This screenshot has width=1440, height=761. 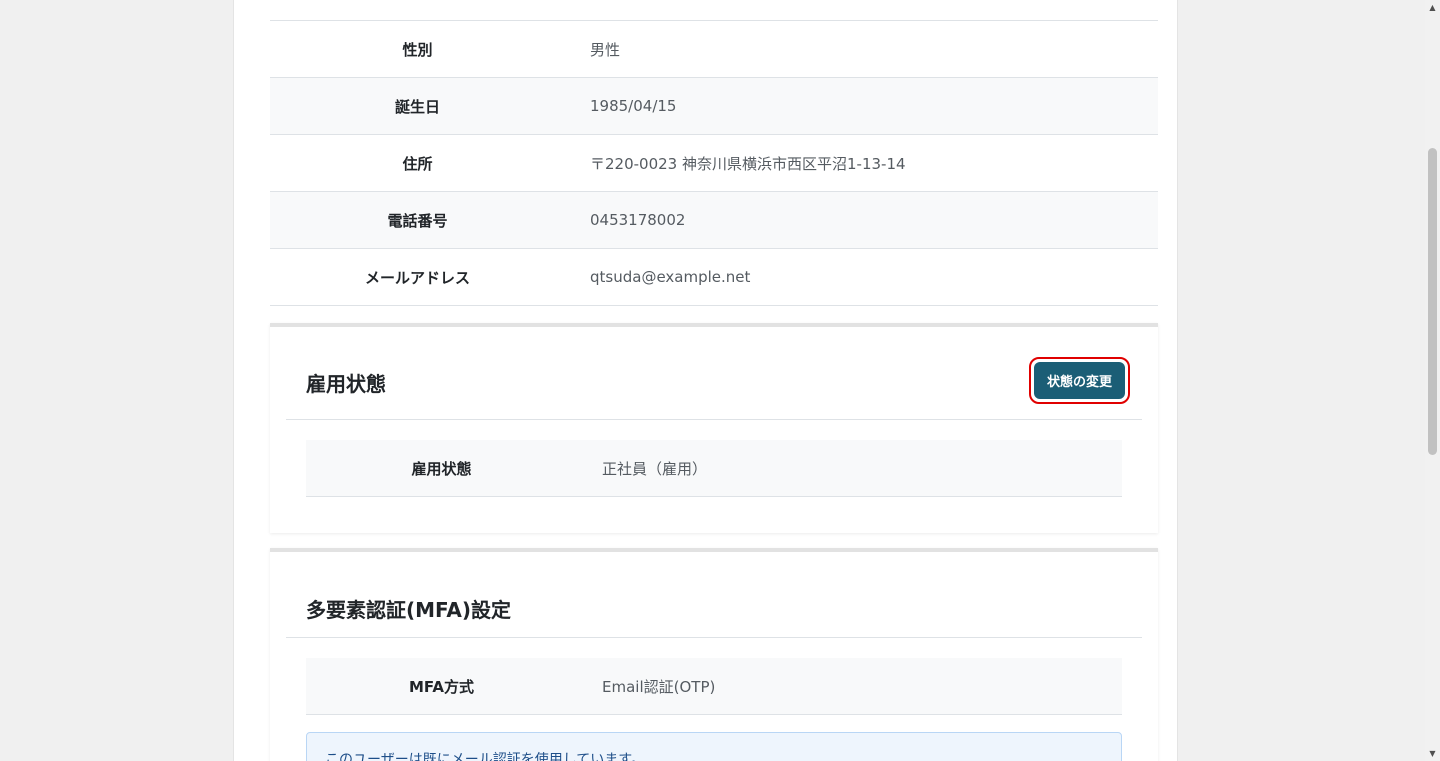 What do you see at coordinates (714, 49) in the screenshot?
I see `table-row-gender: 性別 男性` at bounding box center [714, 49].